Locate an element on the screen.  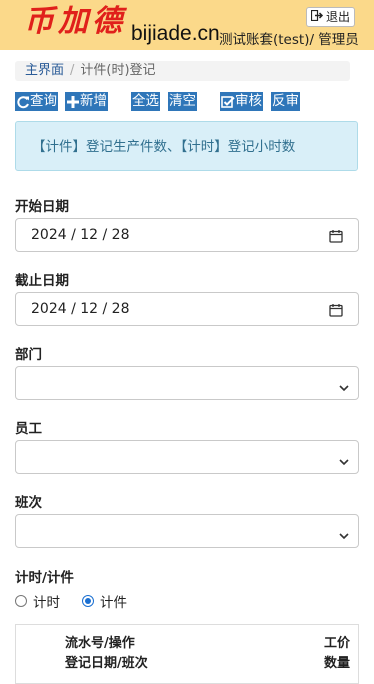
unapprove-button: 反审 is located at coordinates (285, 101).